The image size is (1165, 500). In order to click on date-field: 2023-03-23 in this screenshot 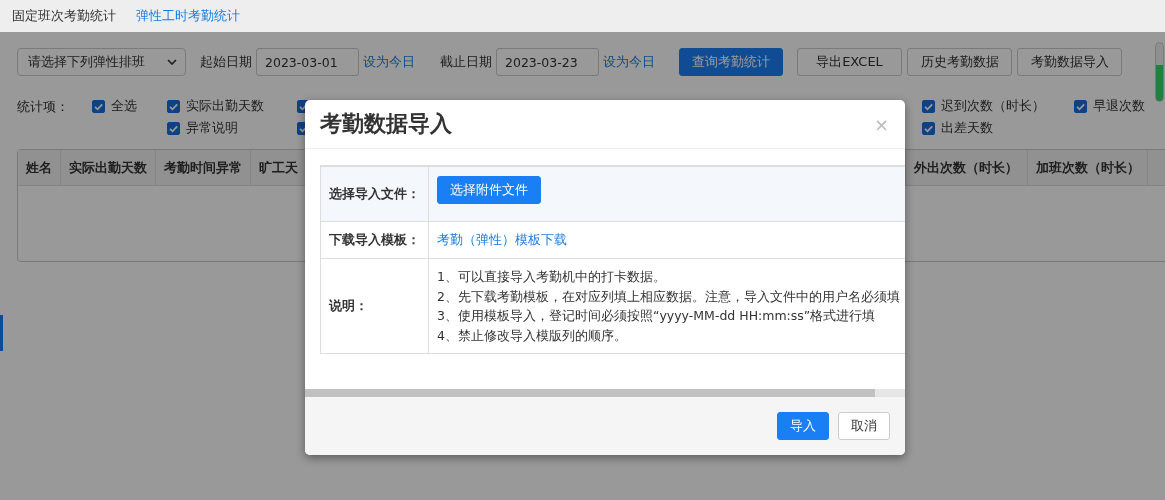, I will do `click(547, 62)`.